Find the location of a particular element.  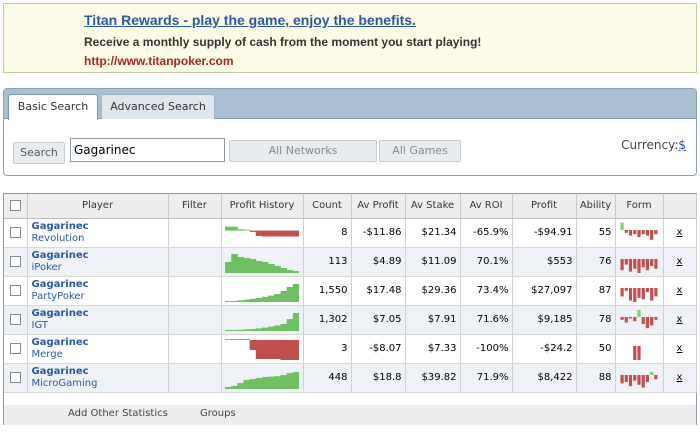

column-header-filter: Filter is located at coordinates (195, 206).